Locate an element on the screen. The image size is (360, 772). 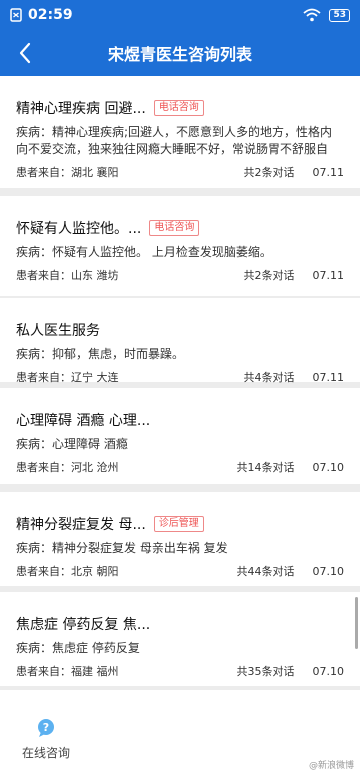
chat-bubble-icon: ? is located at coordinates (46, 728).